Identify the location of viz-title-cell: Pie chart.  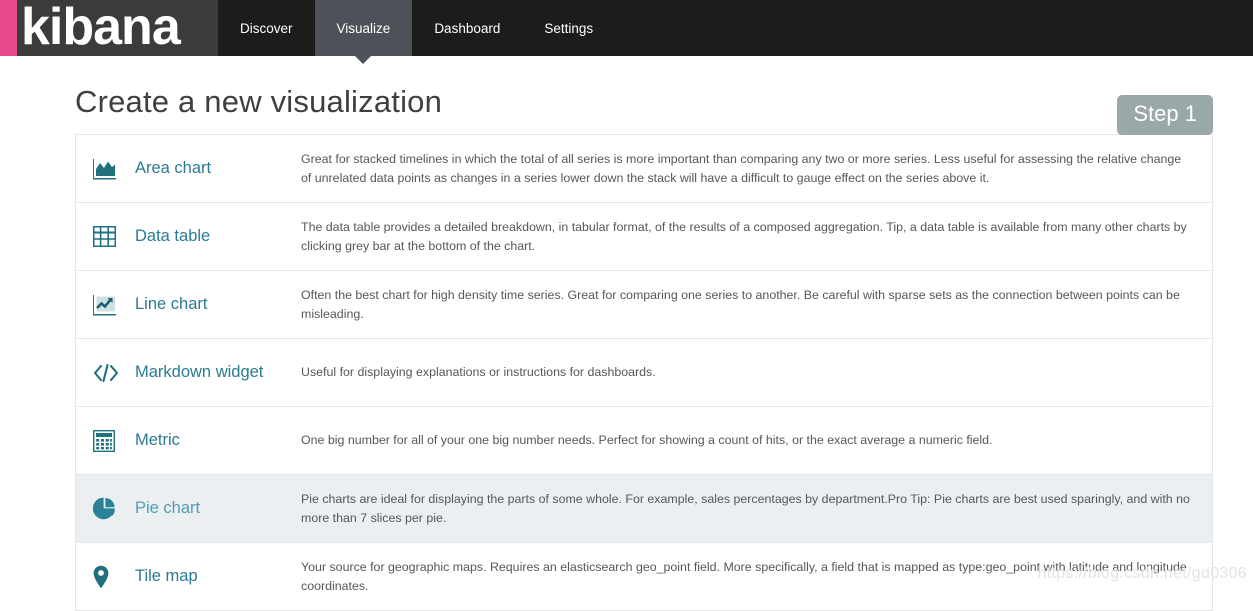
(182, 508).